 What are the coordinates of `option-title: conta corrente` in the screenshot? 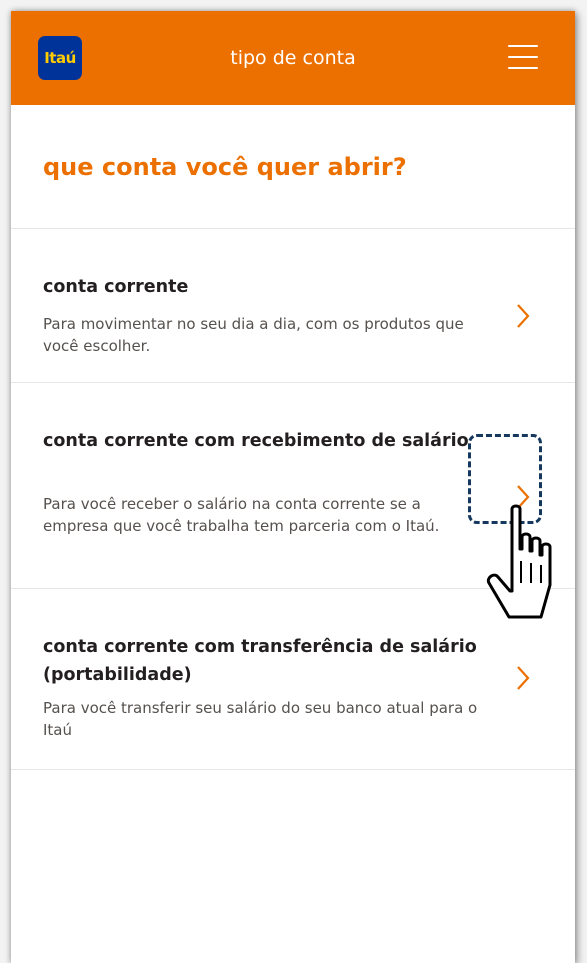 It's located at (116, 287).